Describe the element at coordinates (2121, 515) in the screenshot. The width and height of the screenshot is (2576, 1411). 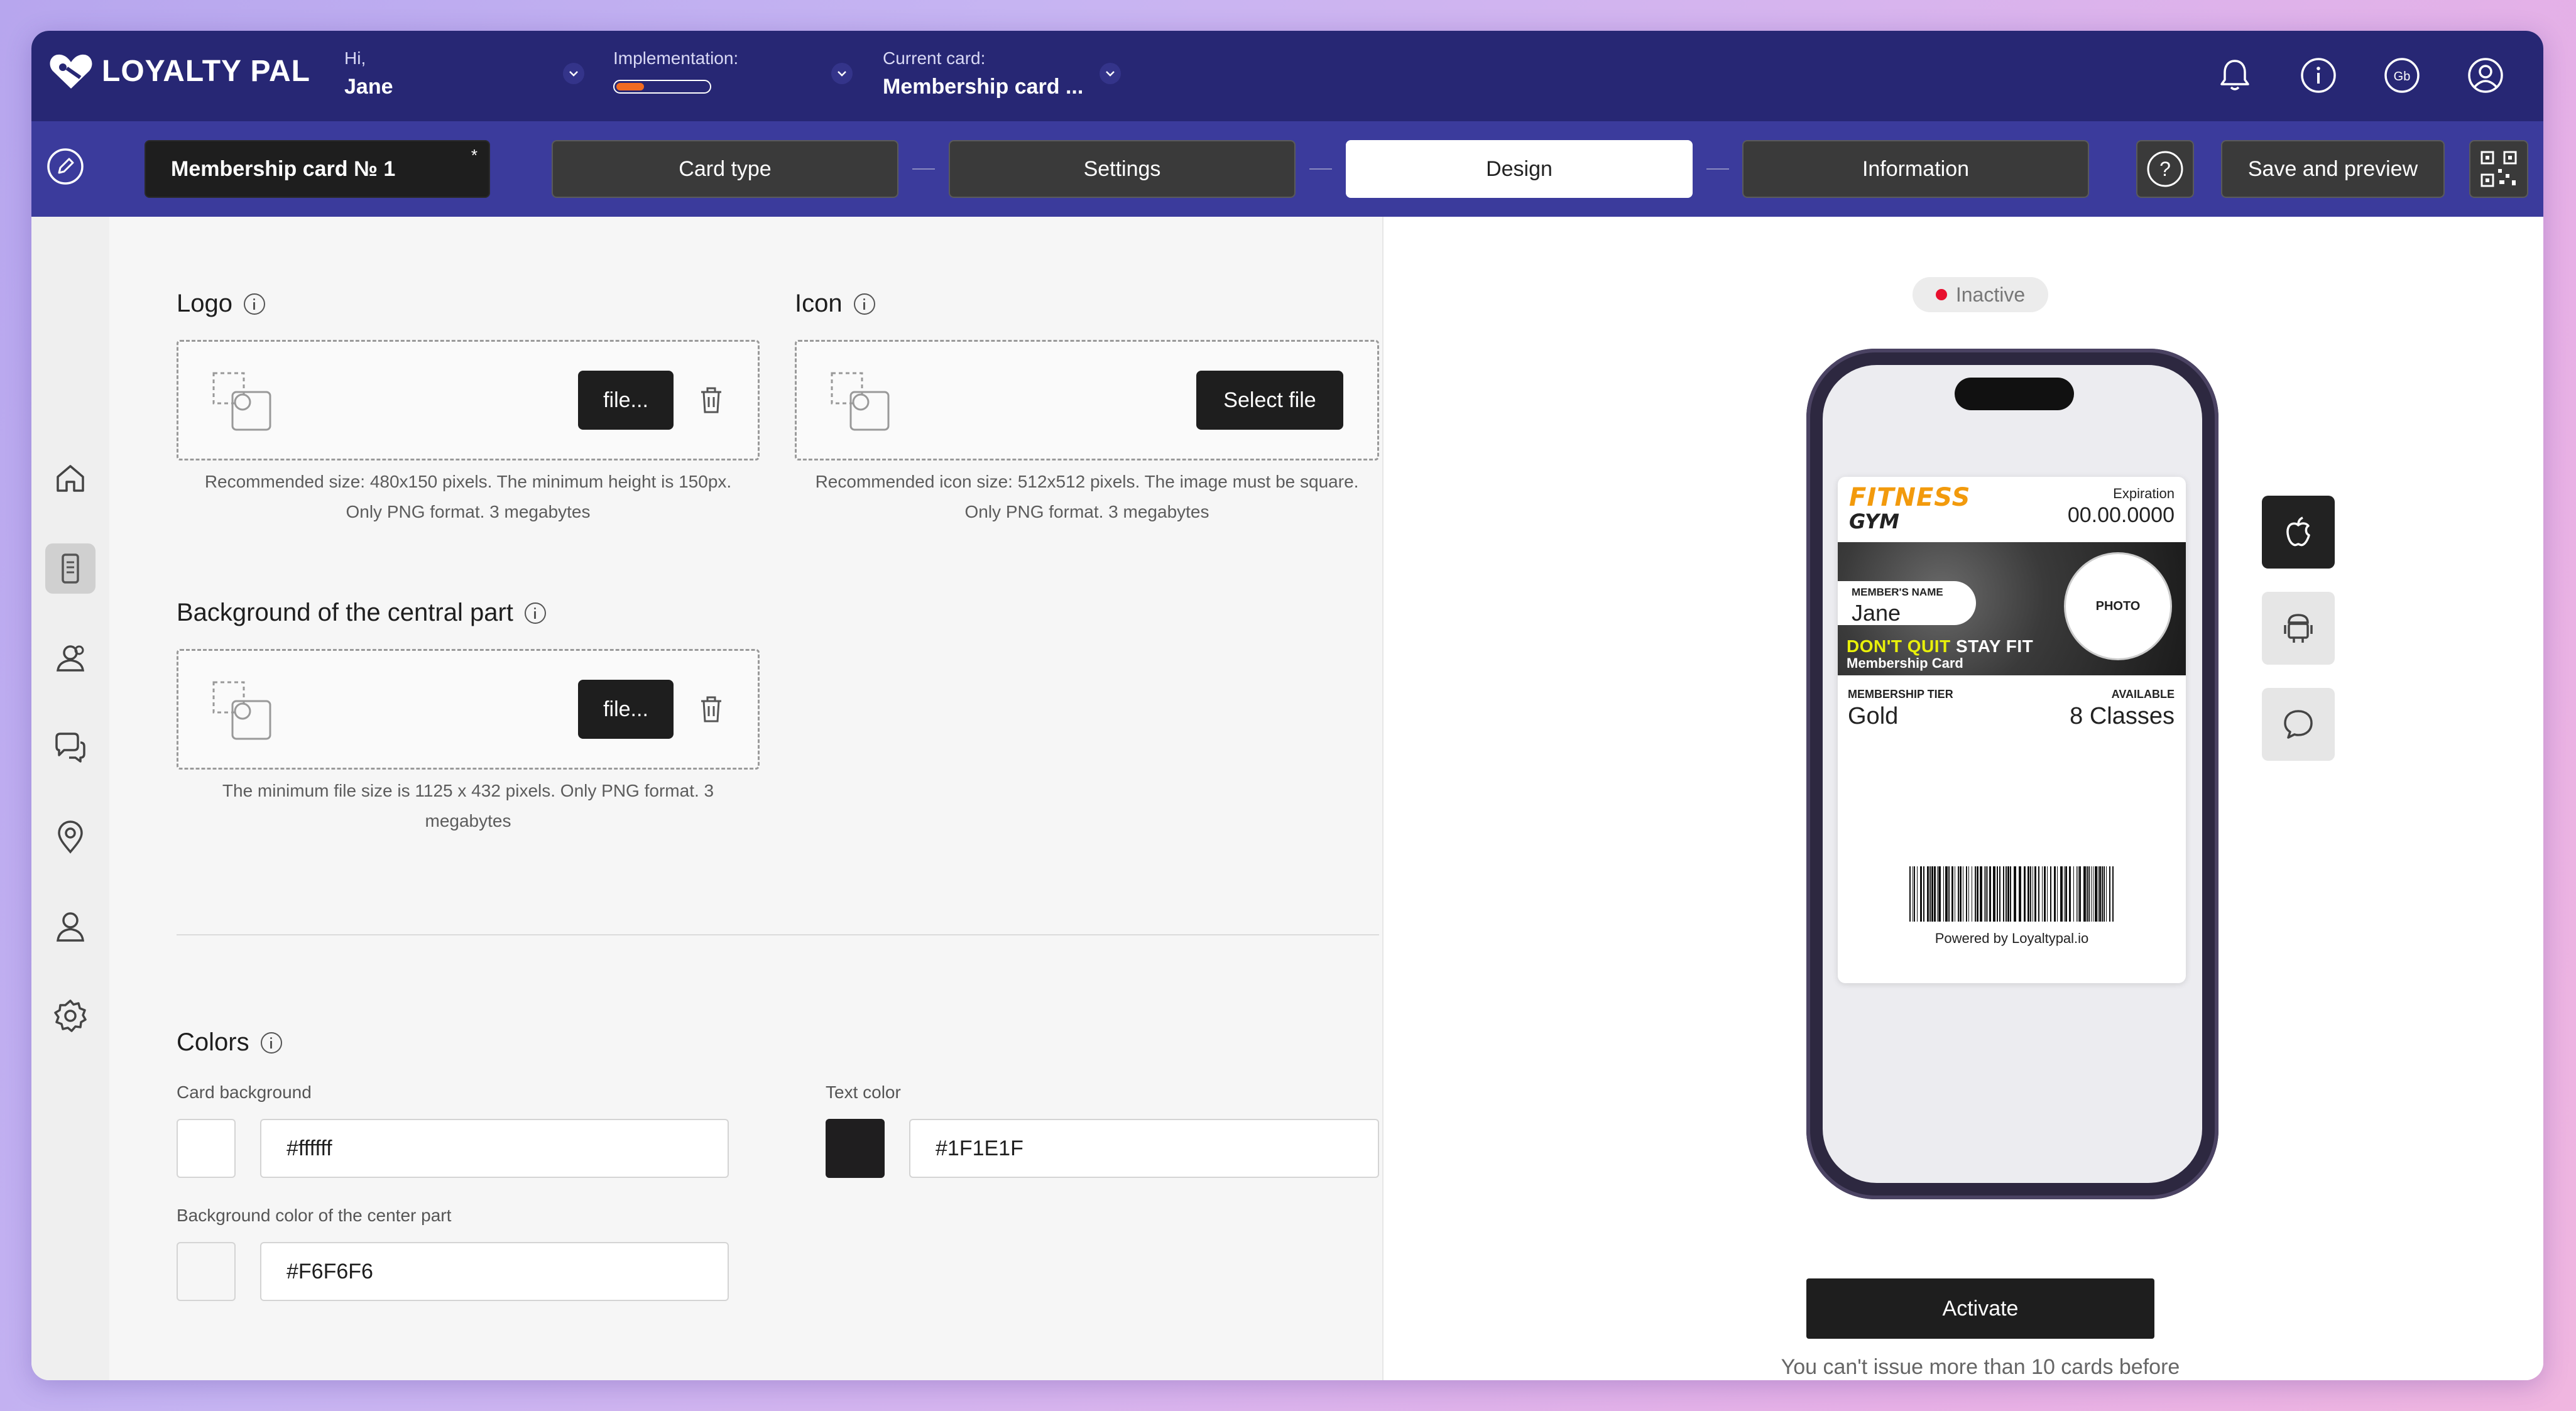
I see `pass-expiration-value: 00.00.0000` at that location.